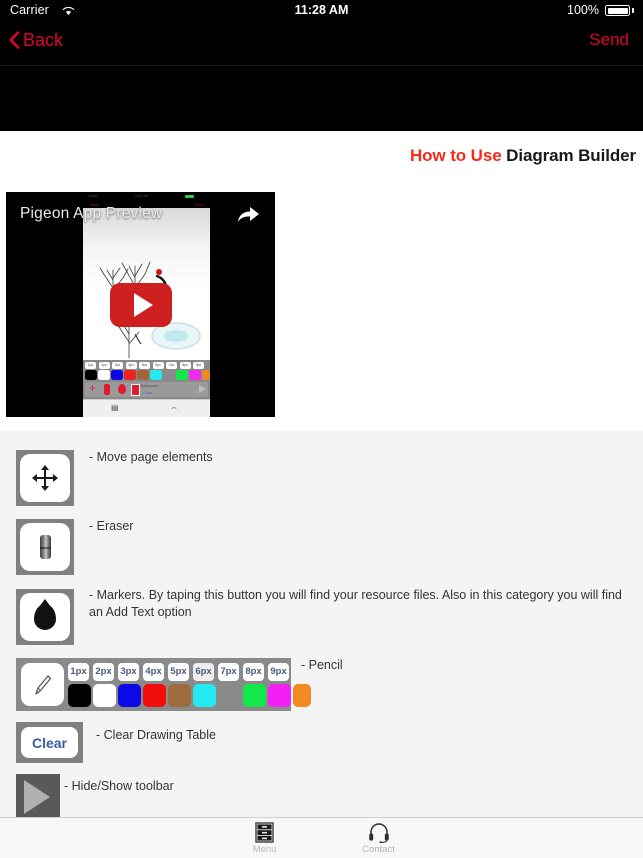  Describe the element at coordinates (90, 365) in the screenshot. I see `preview-px-1: 1px` at that location.